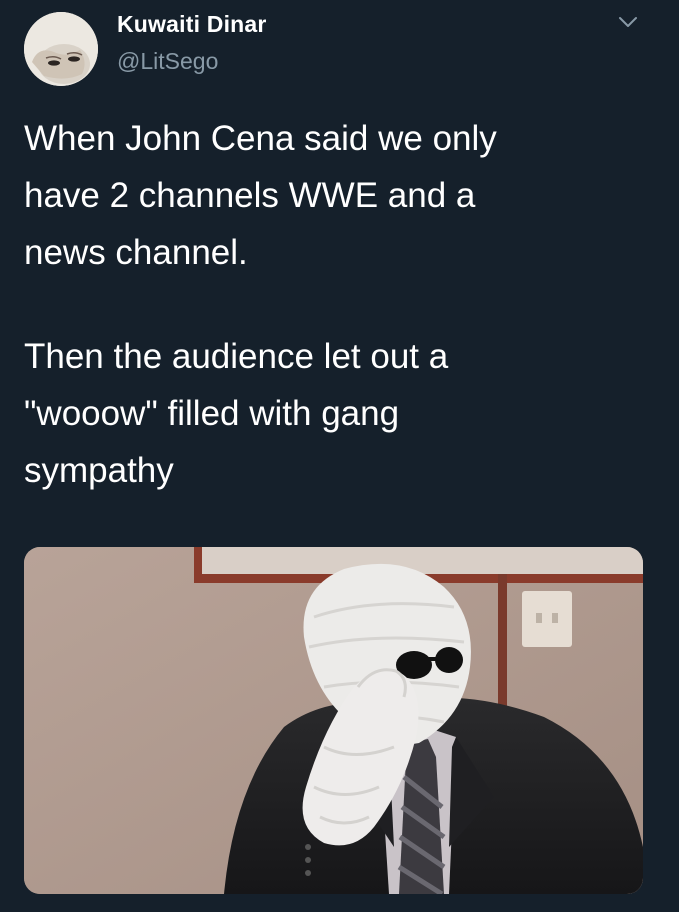 The height and width of the screenshot is (912, 679). What do you see at coordinates (167, 61) in the screenshot?
I see `user-handle: @LitSego` at bounding box center [167, 61].